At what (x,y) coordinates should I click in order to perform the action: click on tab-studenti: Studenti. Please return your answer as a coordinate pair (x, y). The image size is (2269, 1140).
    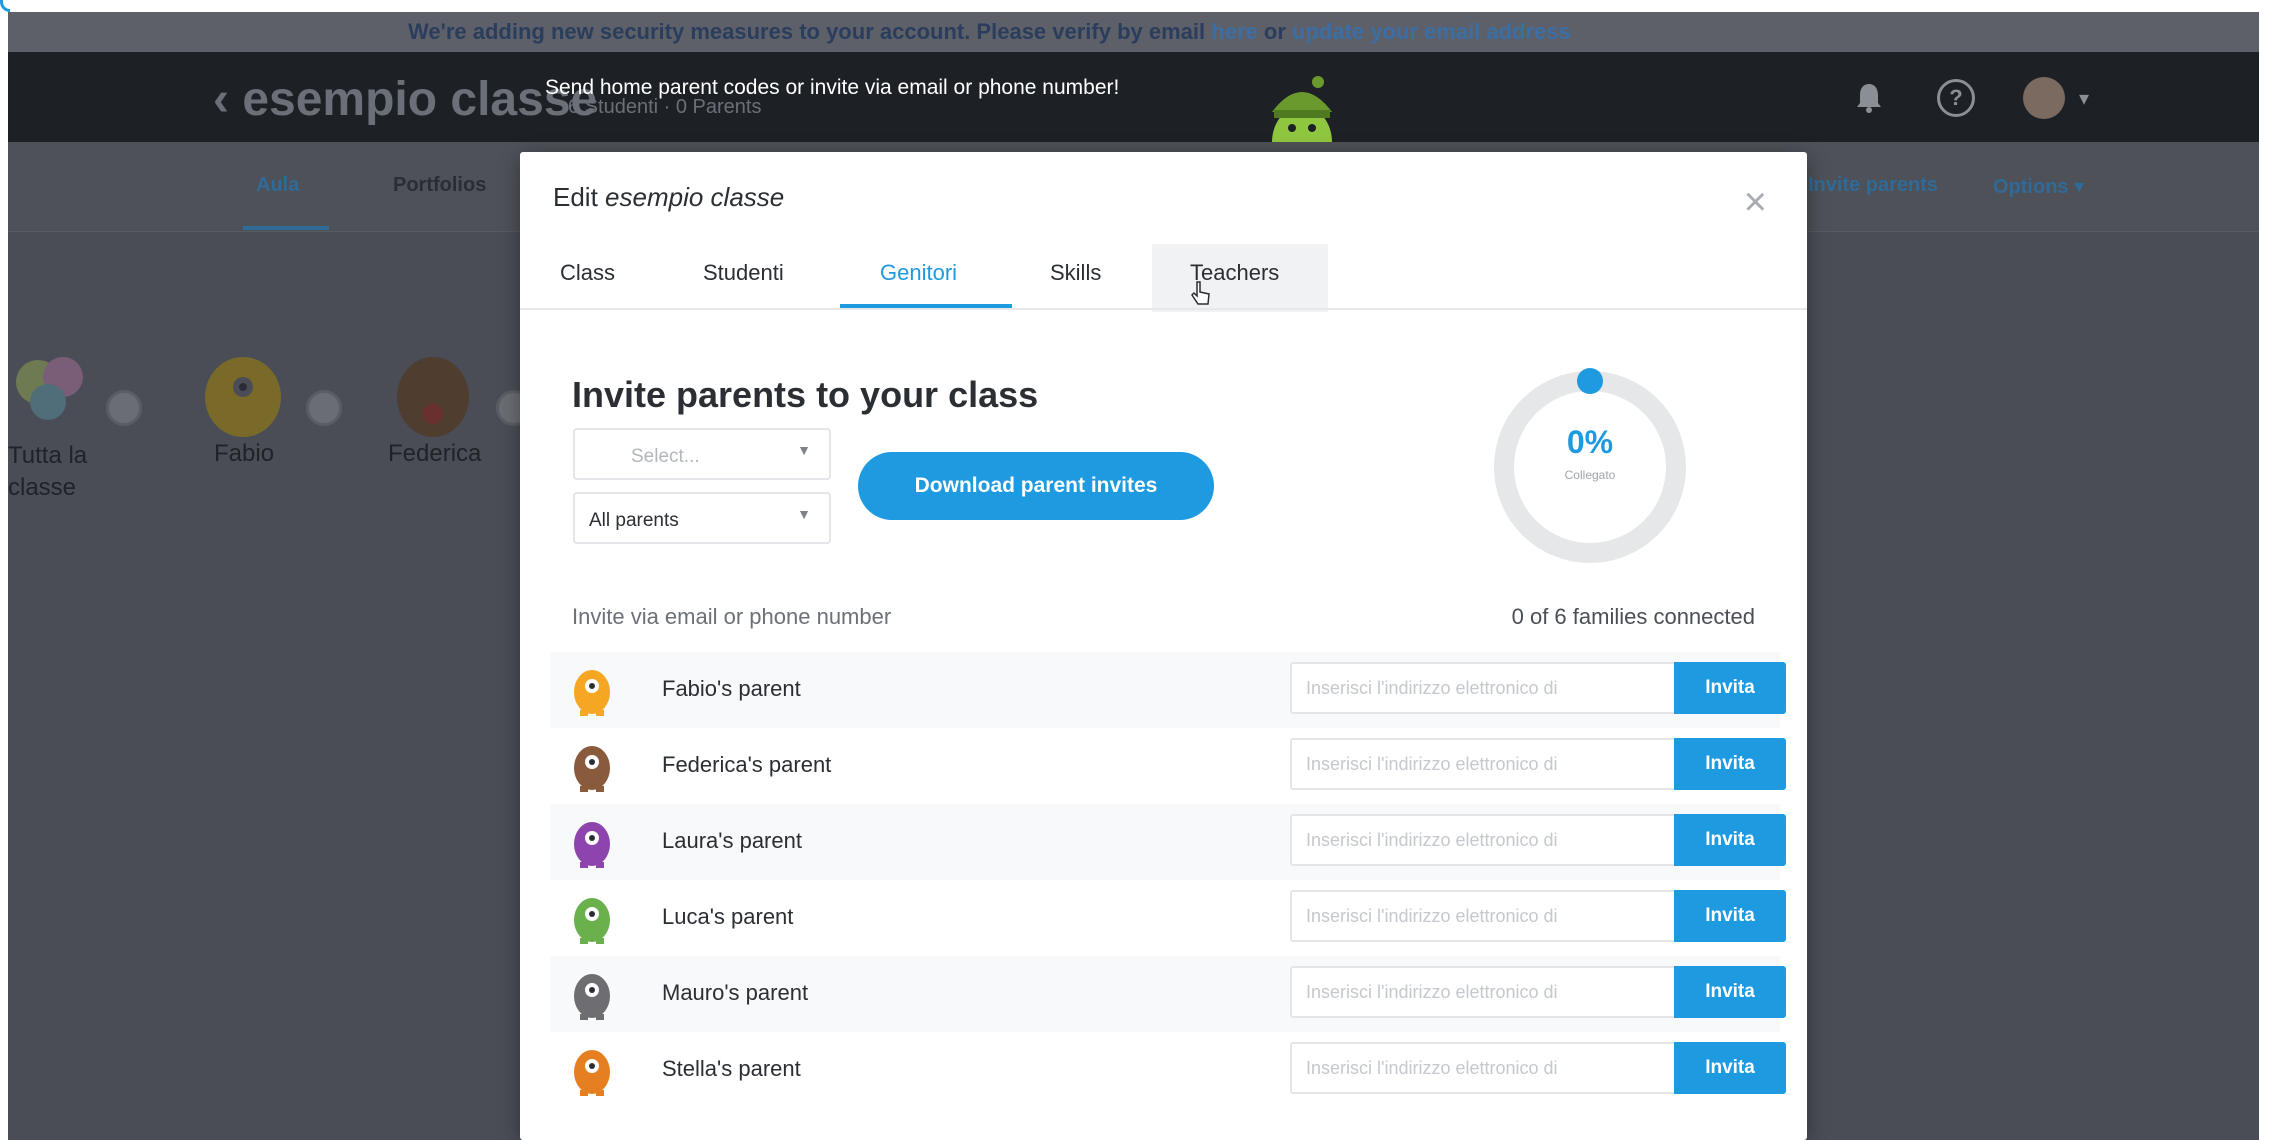
    Looking at the image, I should click on (743, 273).